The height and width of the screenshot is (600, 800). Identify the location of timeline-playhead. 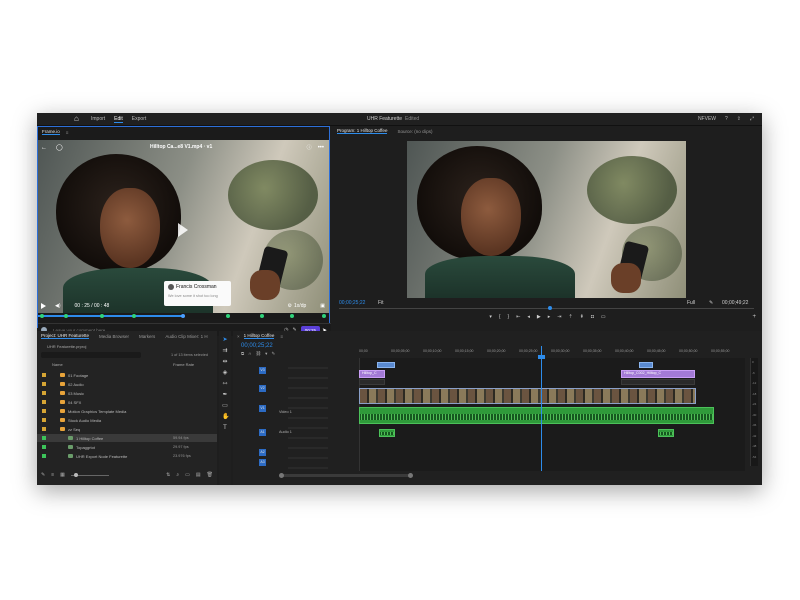
(541, 408).